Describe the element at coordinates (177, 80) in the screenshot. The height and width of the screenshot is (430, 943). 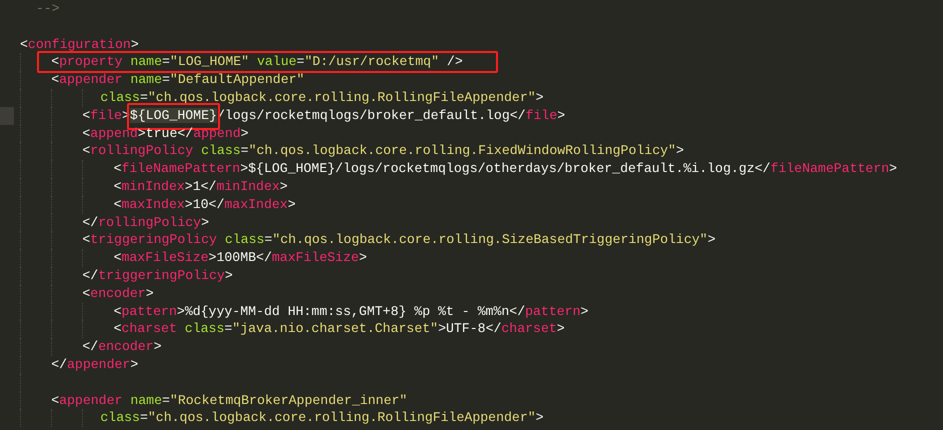
I see `code-line: <appender name="DefaultAppender"` at that location.